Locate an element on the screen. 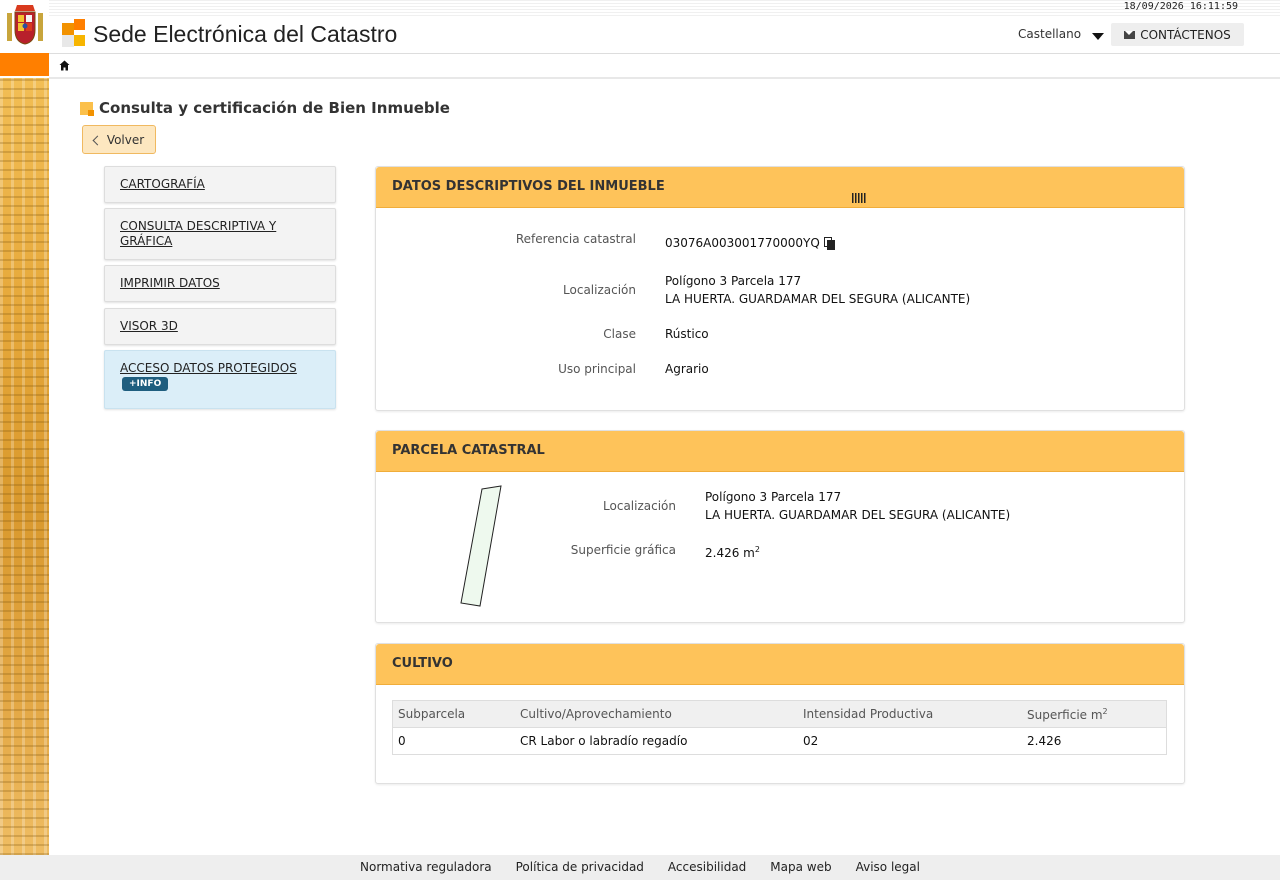 This screenshot has height=880, width=1280. menu-item-imprimir-datos: IMPRIMIR DATOS is located at coordinates (220, 283).